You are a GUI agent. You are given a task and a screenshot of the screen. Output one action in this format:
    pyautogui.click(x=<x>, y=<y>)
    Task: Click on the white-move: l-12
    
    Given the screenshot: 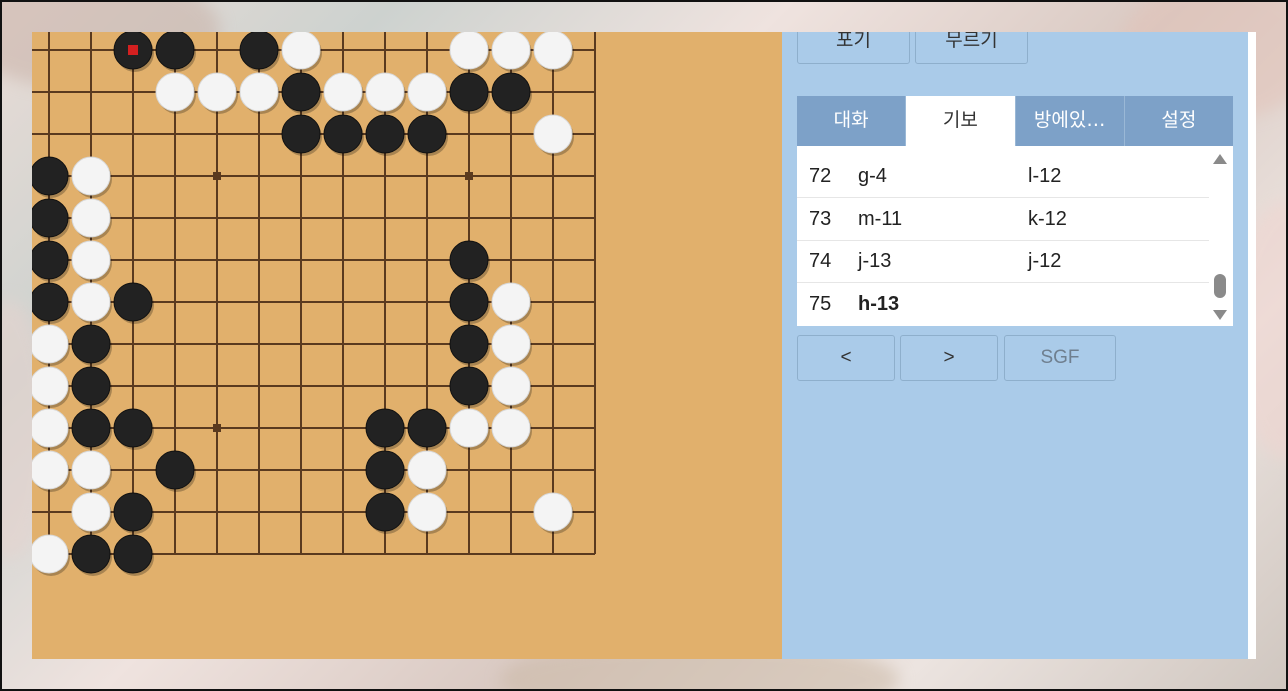 What is the action you would take?
    pyautogui.click(x=1045, y=176)
    